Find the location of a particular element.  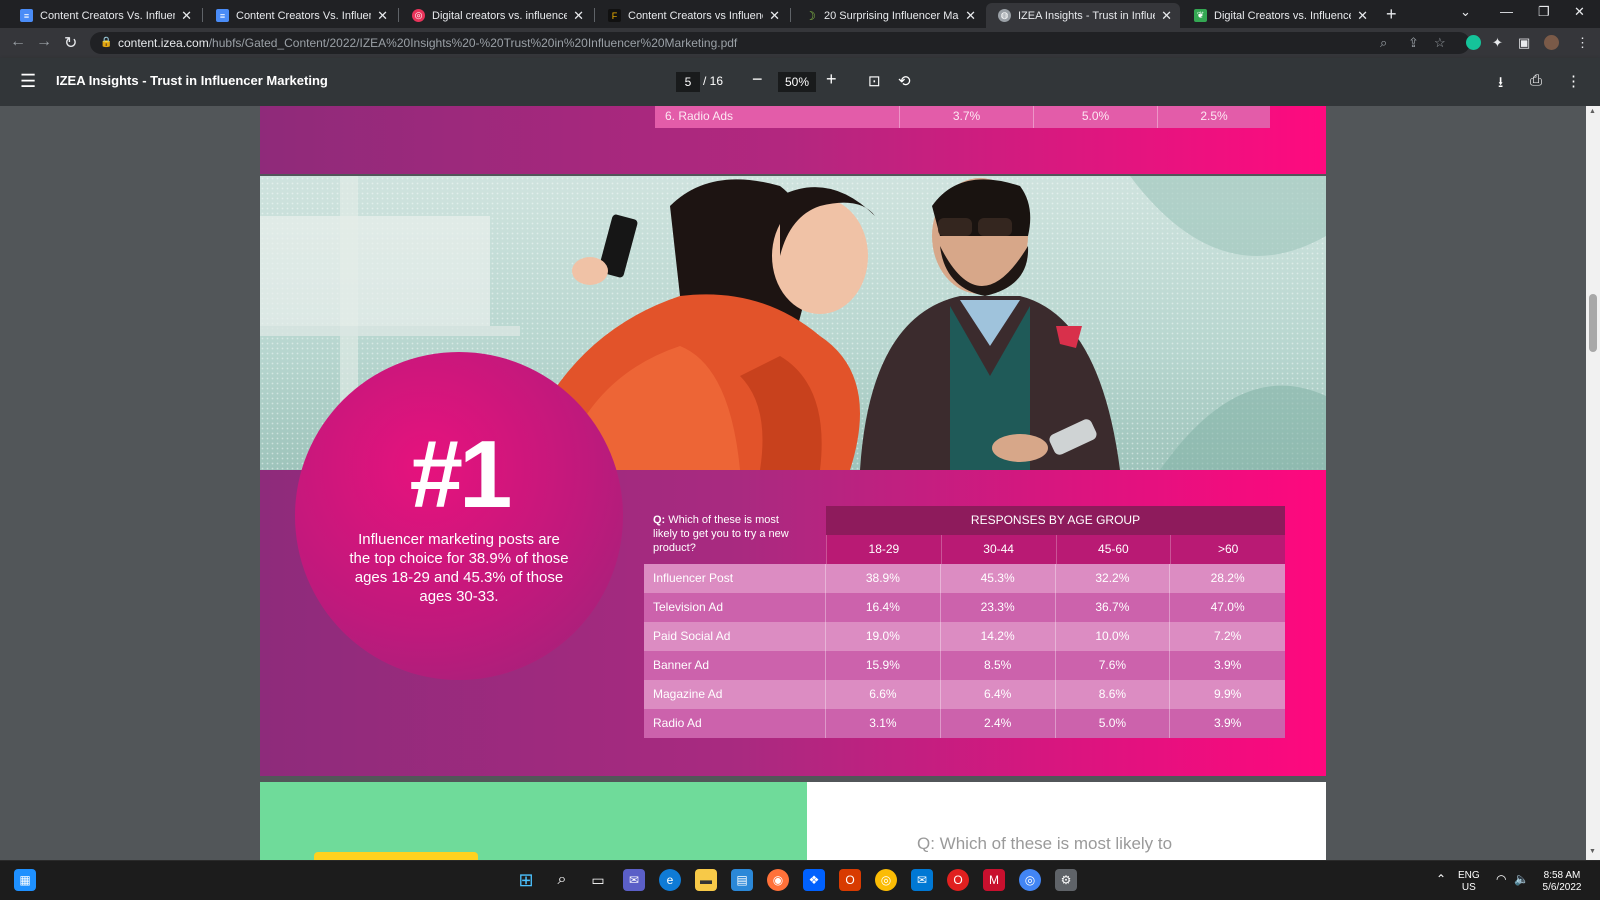

dropbox-icon: ❖ is located at coordinates (814, 880).